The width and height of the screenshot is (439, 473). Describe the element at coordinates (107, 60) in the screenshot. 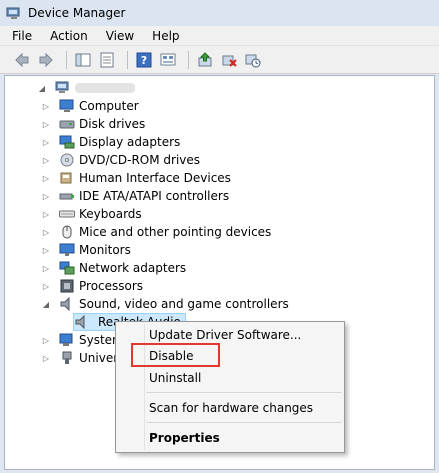

I see `properties-icon` at that location.